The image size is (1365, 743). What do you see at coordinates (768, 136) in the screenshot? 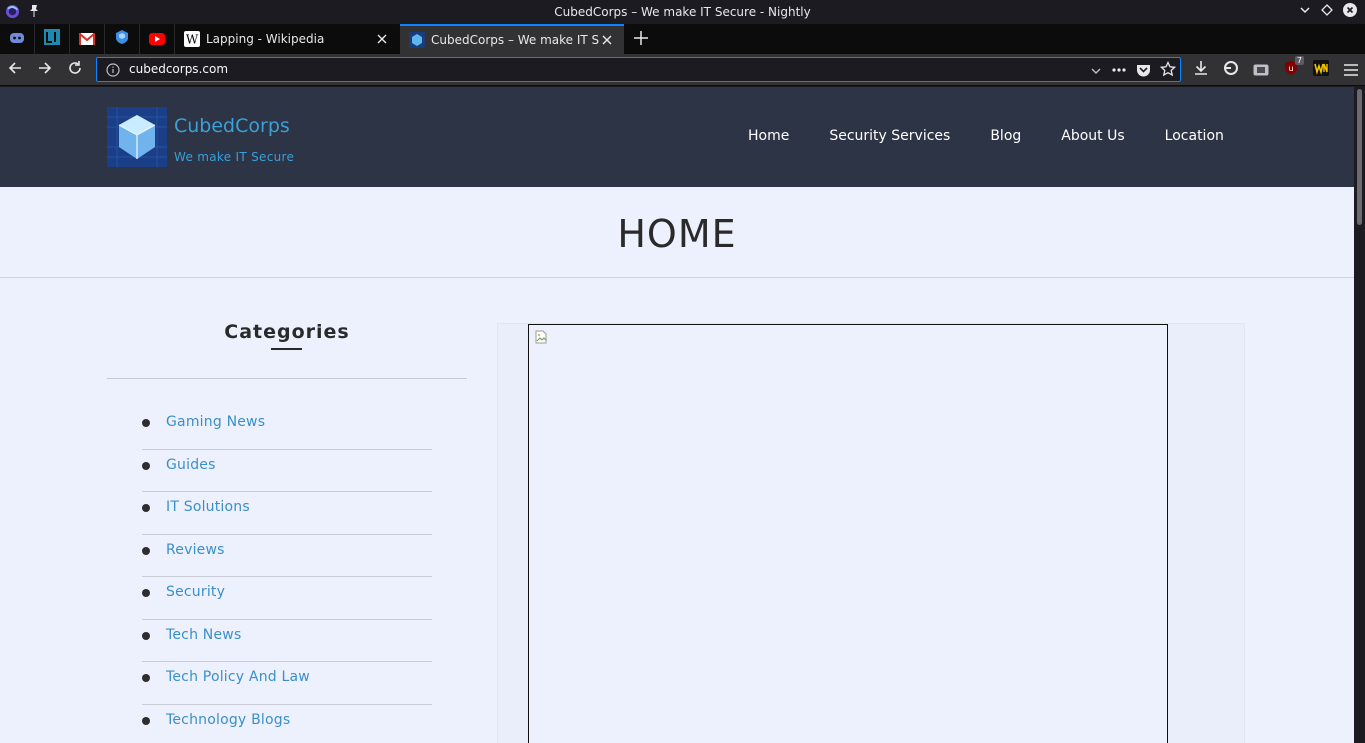
I see `nav-home: Home` at bounding box center [768, 136].